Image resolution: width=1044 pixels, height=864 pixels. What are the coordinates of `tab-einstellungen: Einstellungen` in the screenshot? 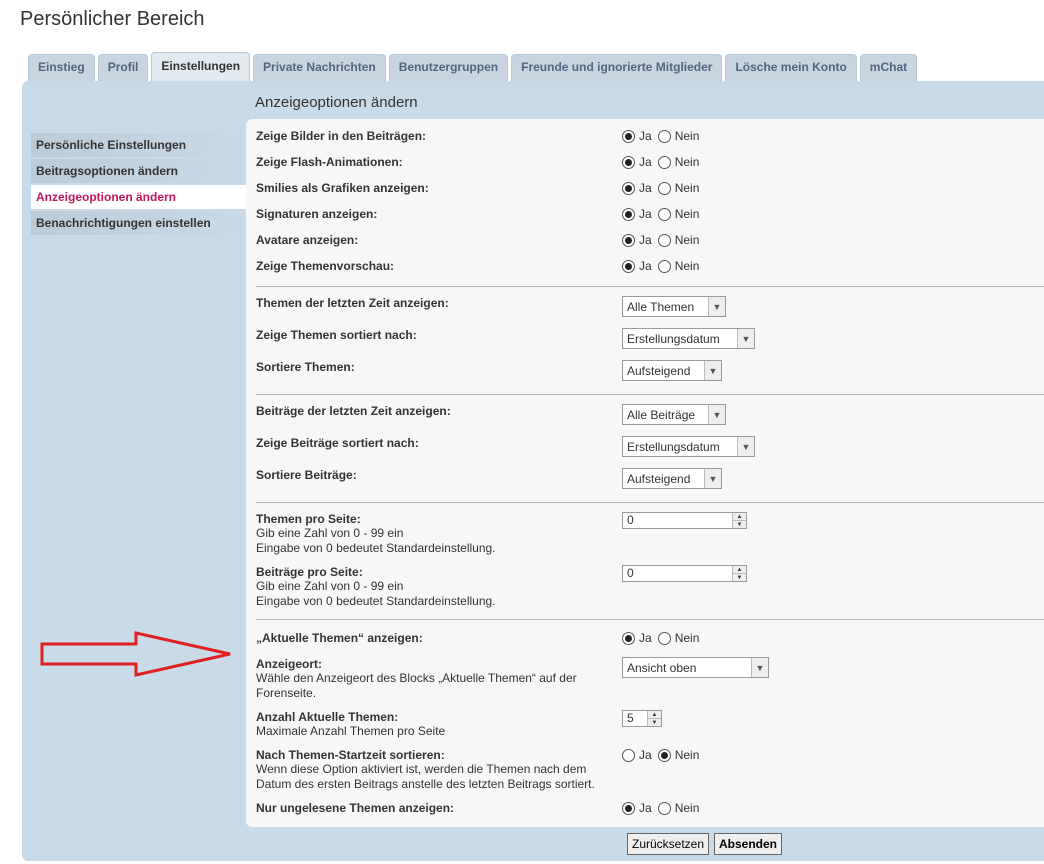 It's located at (201, 66).